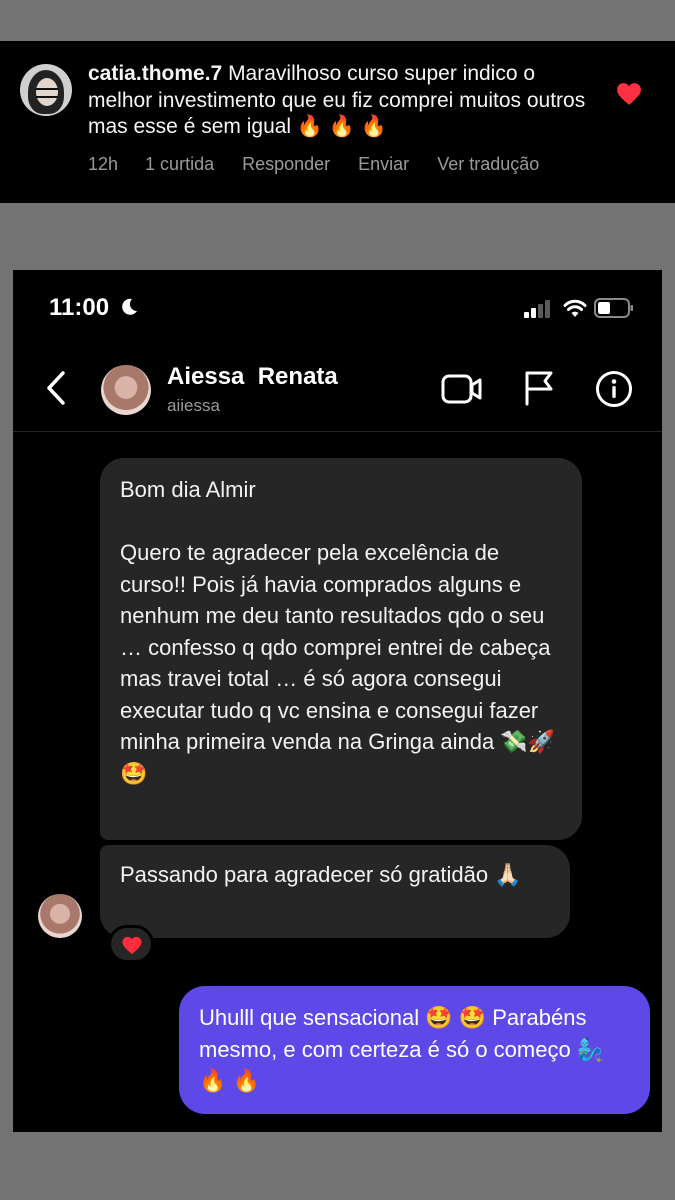  I want to click on info-icon, so click(614, 389).